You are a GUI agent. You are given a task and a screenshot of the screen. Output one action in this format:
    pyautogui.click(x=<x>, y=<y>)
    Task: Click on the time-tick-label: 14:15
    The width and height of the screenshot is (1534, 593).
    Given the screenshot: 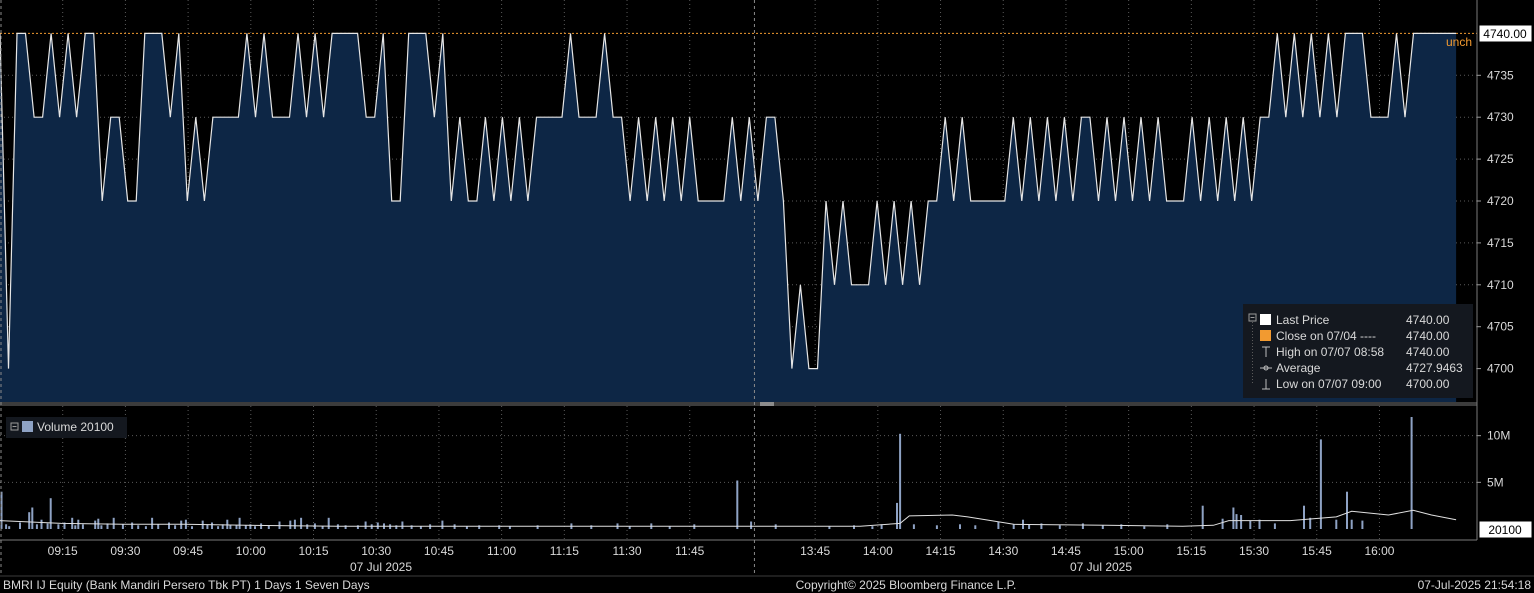 What is the action you would take?
    pyautogui.click(x=941, y=551)
    